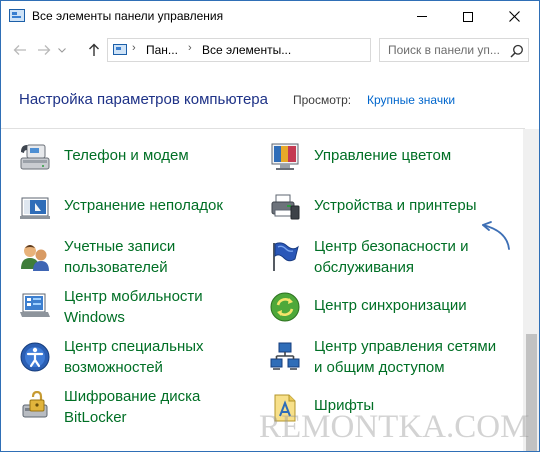  I want to click on chevron-down-icon, so click(62, 50).